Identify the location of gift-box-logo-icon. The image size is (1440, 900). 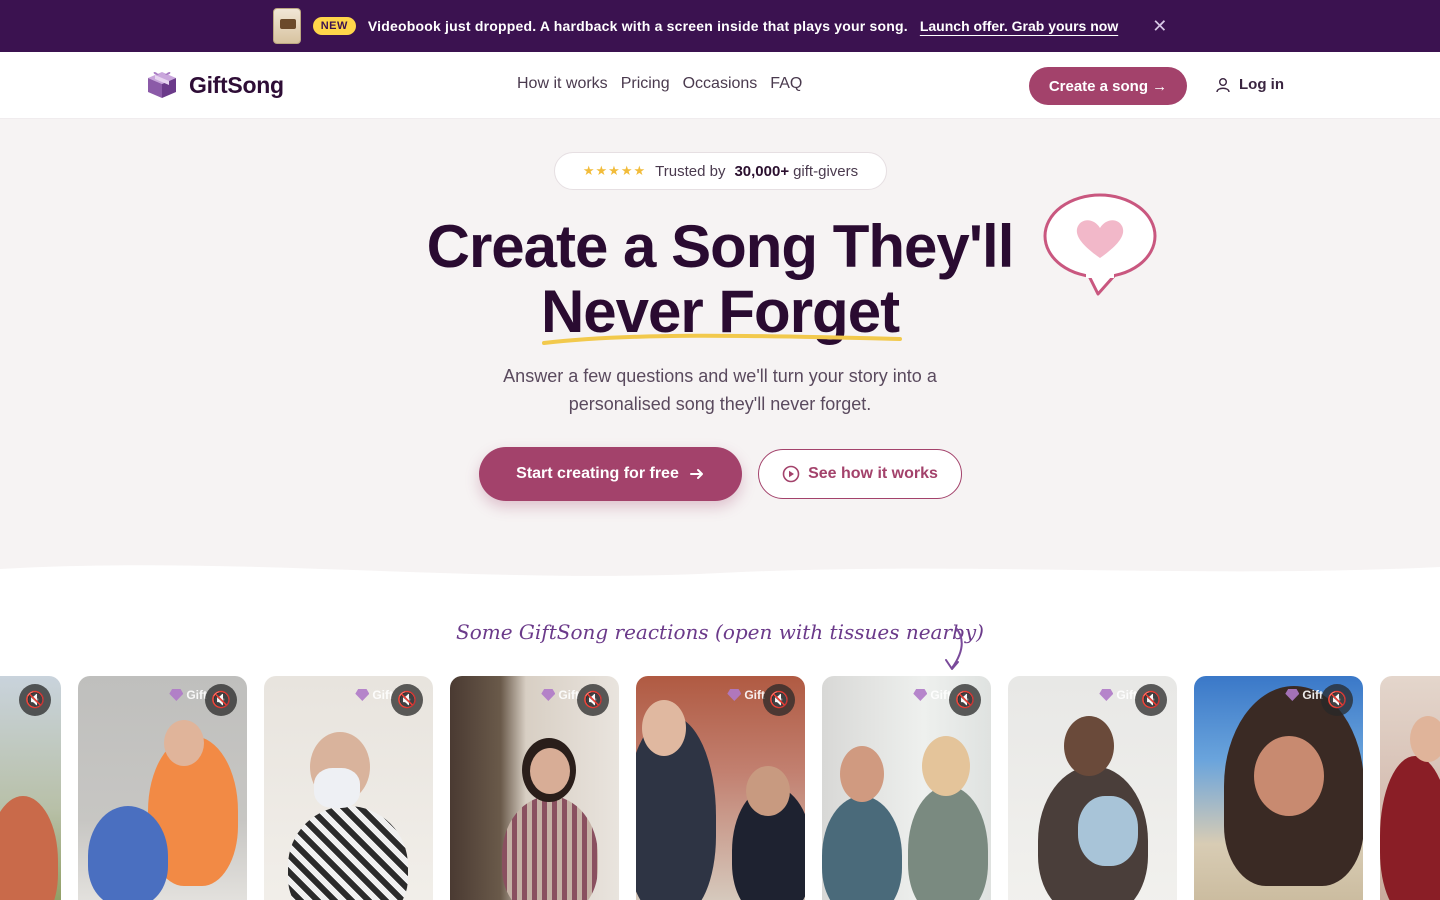
(162, 85).